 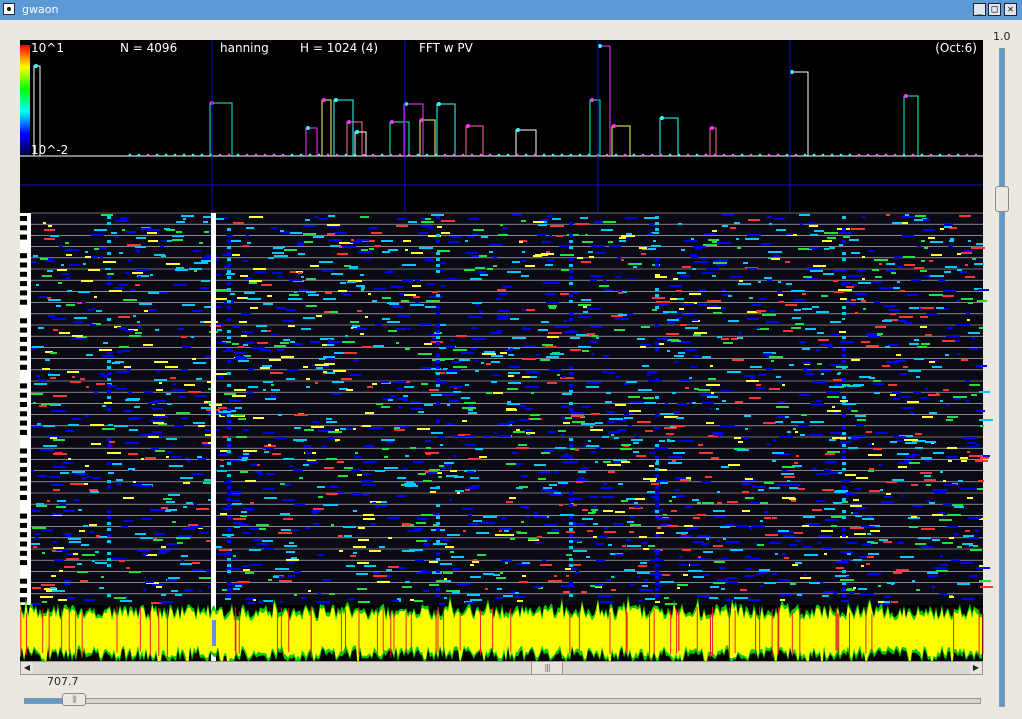 What do you see at coordinates (27, 668) in the screenshot?
I see `scroll-left-arrow-icon: ◀` at bounding box center [27, 668].